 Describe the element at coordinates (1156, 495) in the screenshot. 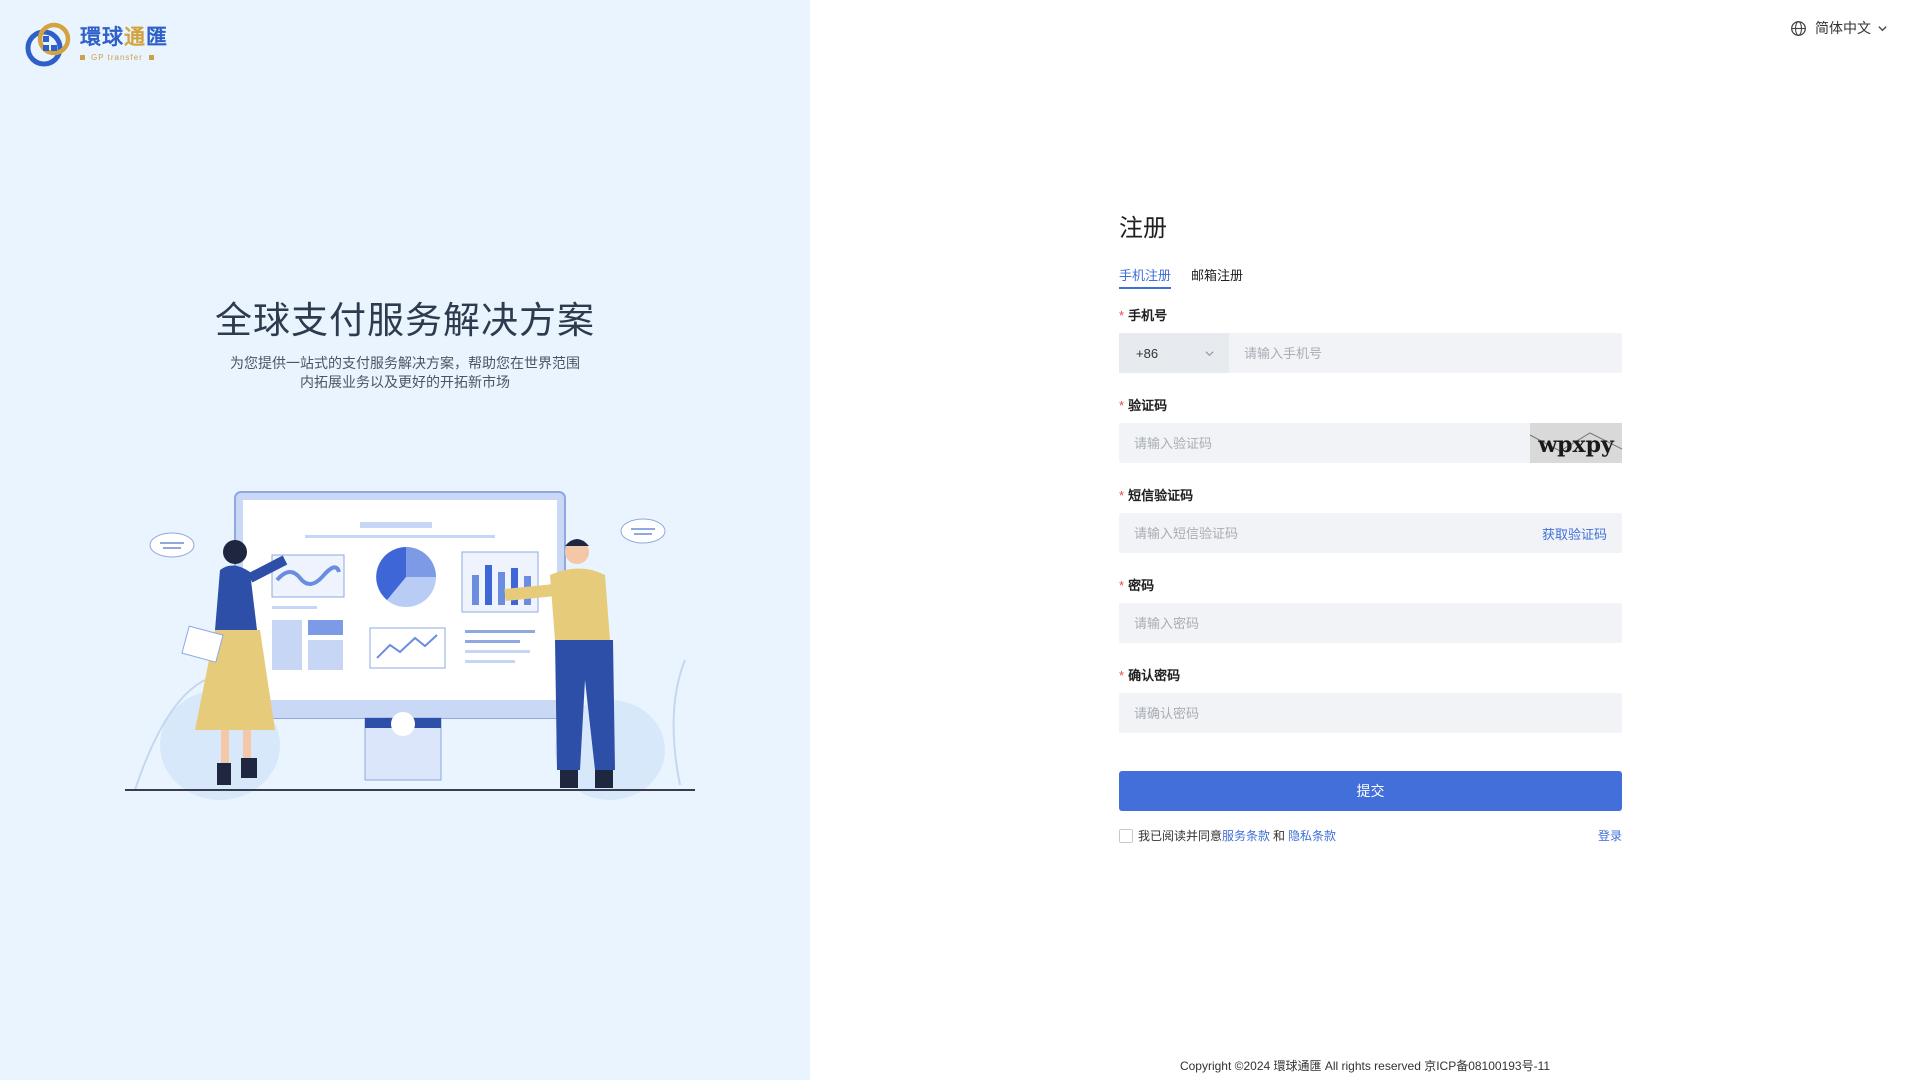

I see `sms-label: * 短信验证码` at that location.